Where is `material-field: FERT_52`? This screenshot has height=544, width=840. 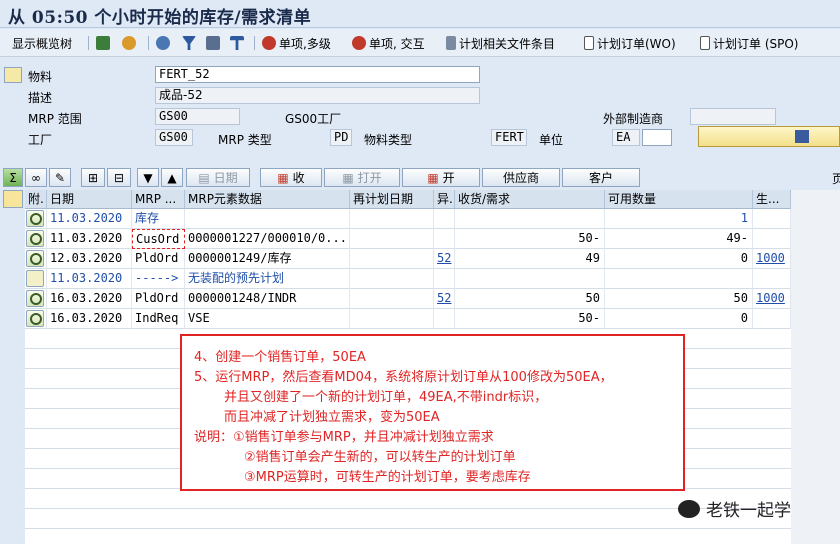 material-field: FERT_52 is located at coordinates (317, 74).